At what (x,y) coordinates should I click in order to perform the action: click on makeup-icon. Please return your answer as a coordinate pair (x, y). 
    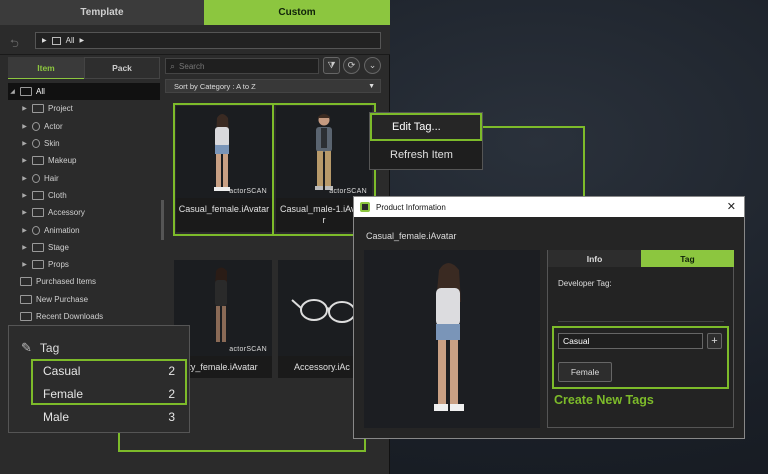
    Looking at the image, I should click on (38, 161).